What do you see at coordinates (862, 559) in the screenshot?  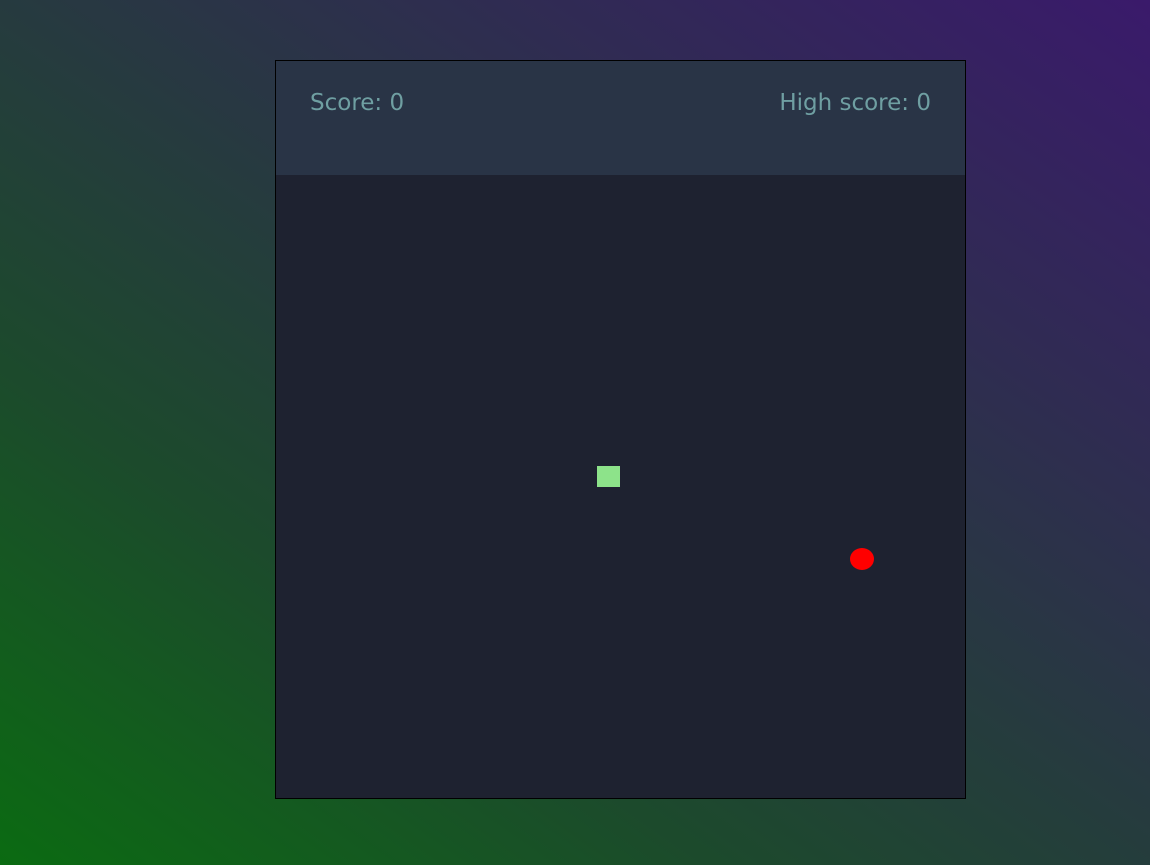 I see `food-apple` at bounding box center [862, 559].